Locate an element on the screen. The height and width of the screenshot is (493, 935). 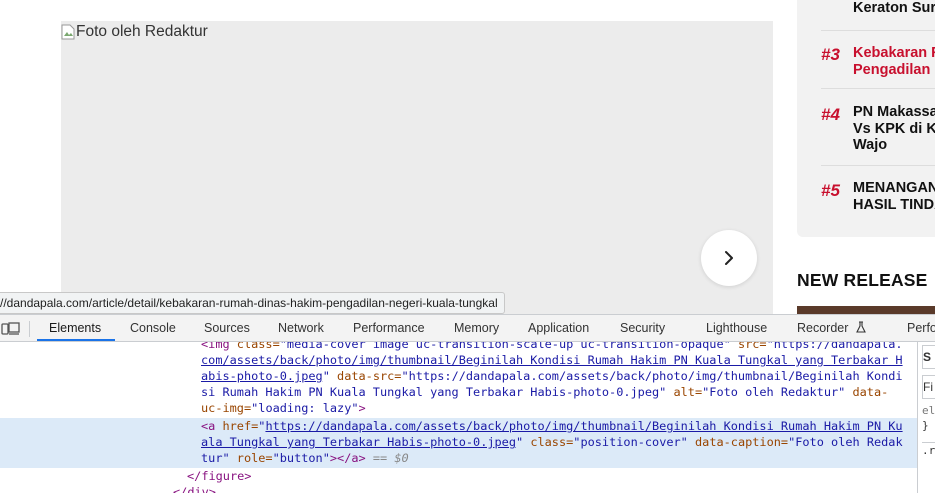
trending-title: PN MakassaVs KPK di KaWajo is located at coordinates (894, 129).